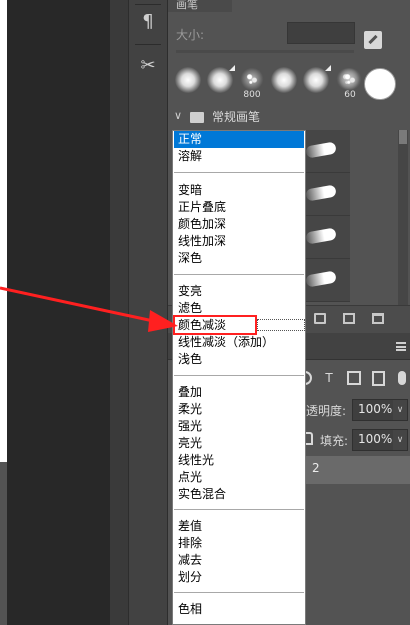 Image resolution: width=410 pixels, height=625 pixels. Describe the element at coordinates (239, 477) in the screenshot. I see `blend-mode-option: 点光` at that location.